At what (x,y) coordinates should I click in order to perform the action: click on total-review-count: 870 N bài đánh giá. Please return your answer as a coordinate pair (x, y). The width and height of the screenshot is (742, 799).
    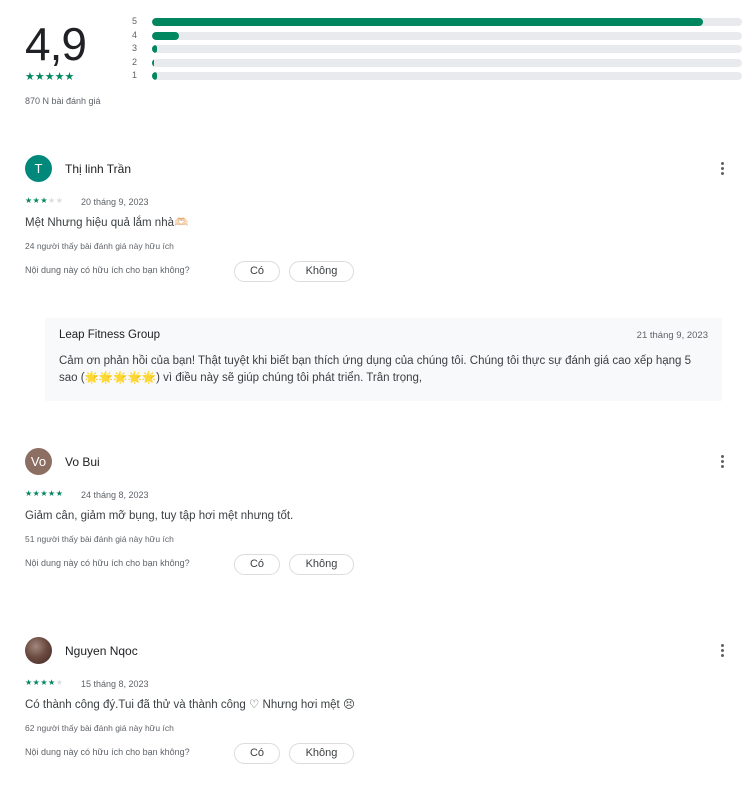
    Looking at the image, I should click on (63, 101).